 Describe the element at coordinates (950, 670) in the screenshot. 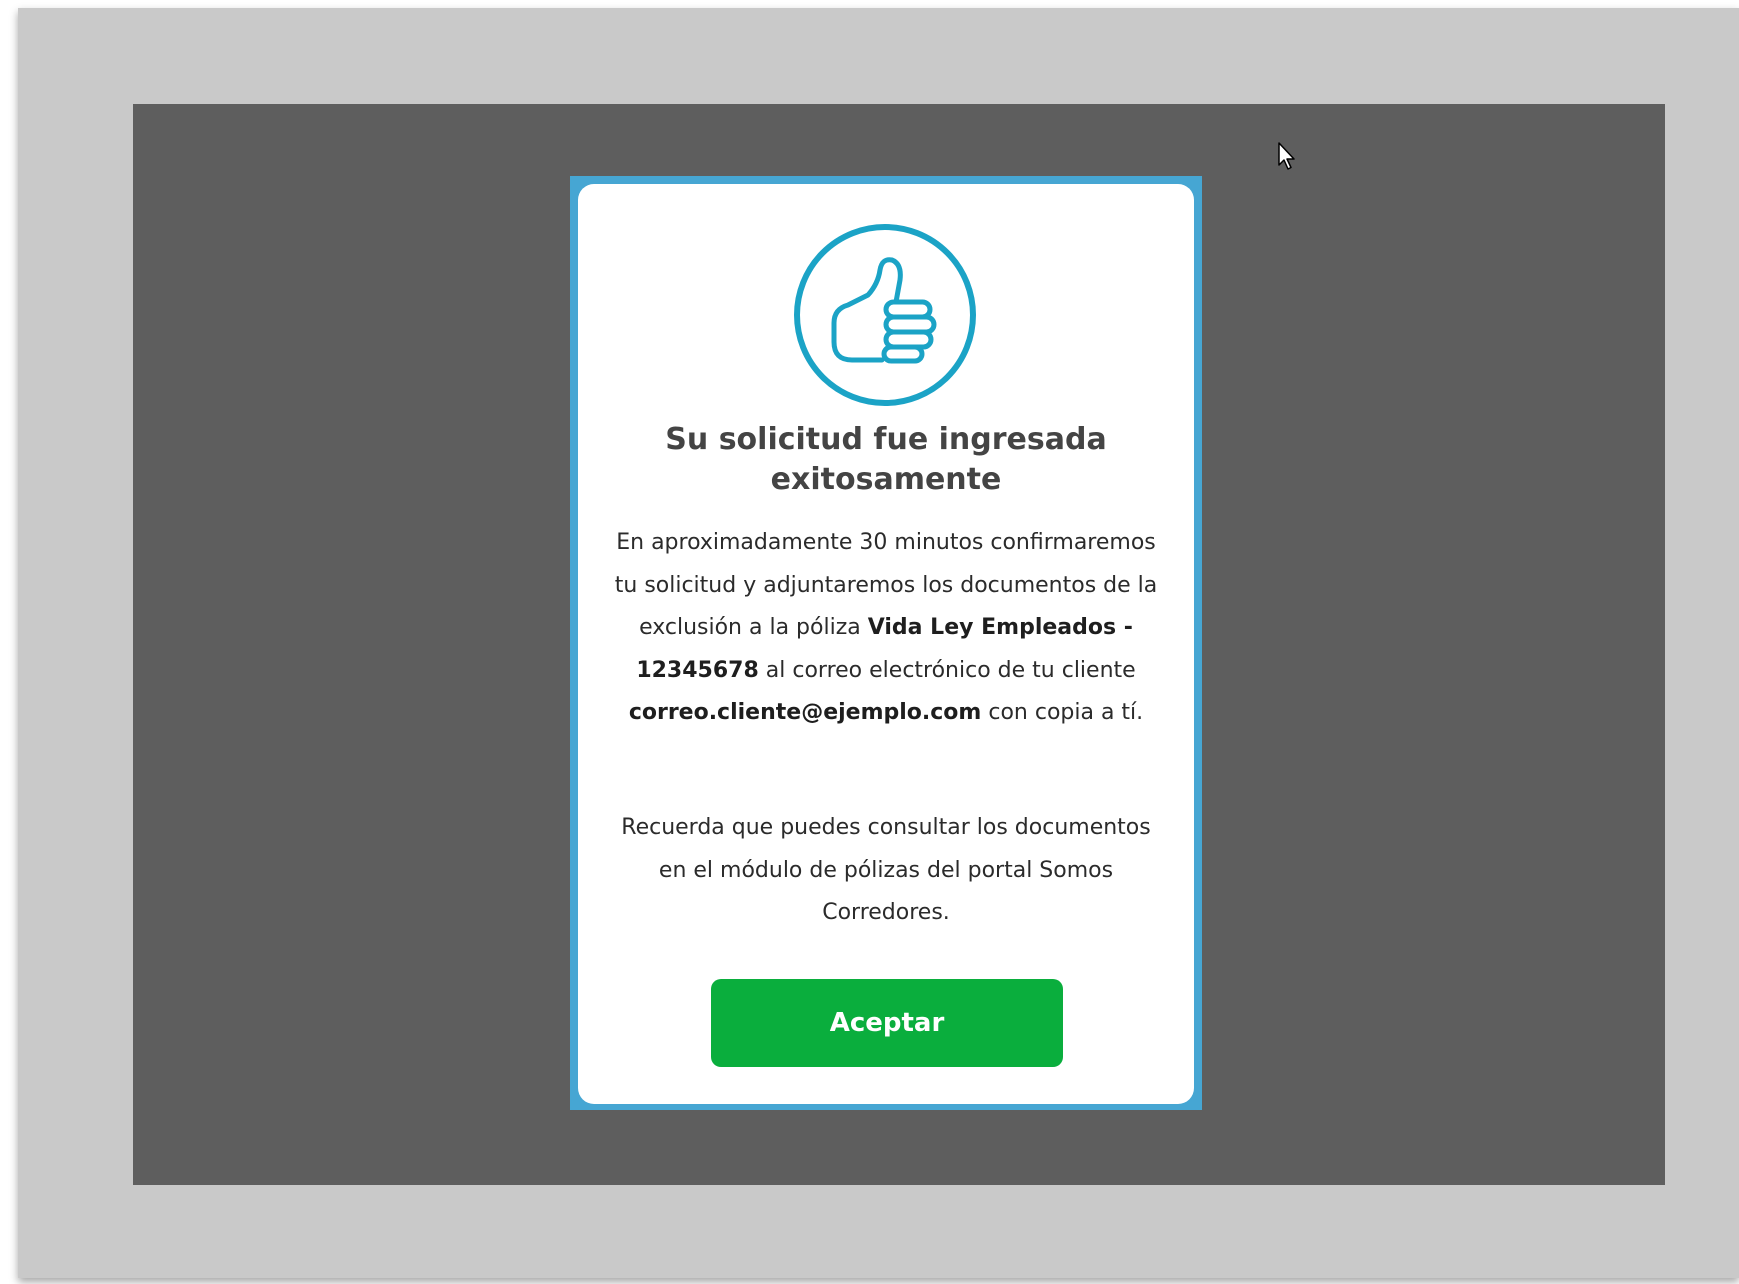

I see `message-text: al correo electrónico de tu cliente` at that location.